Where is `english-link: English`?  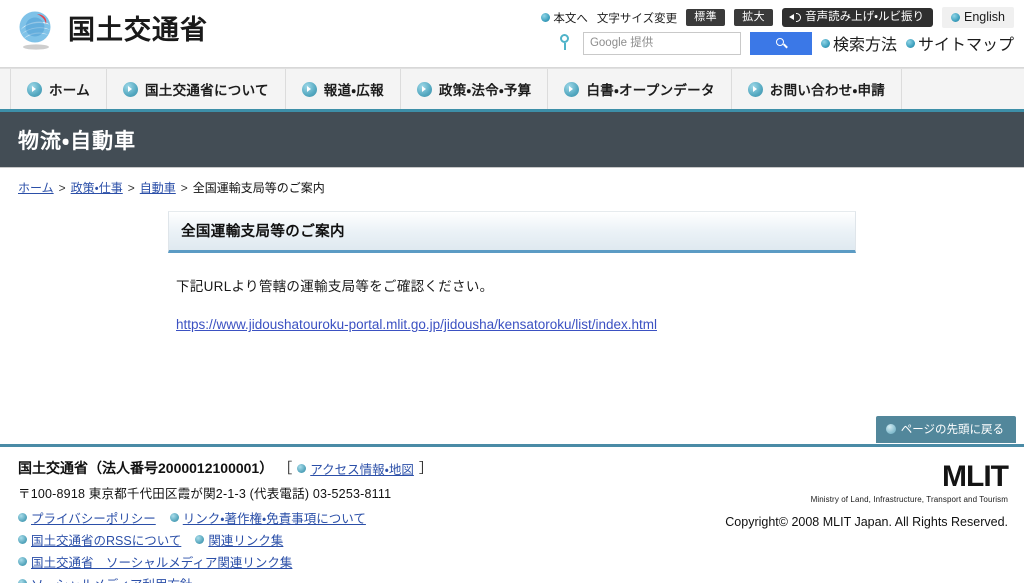 english-link: English is located at coordinates (978, 17).